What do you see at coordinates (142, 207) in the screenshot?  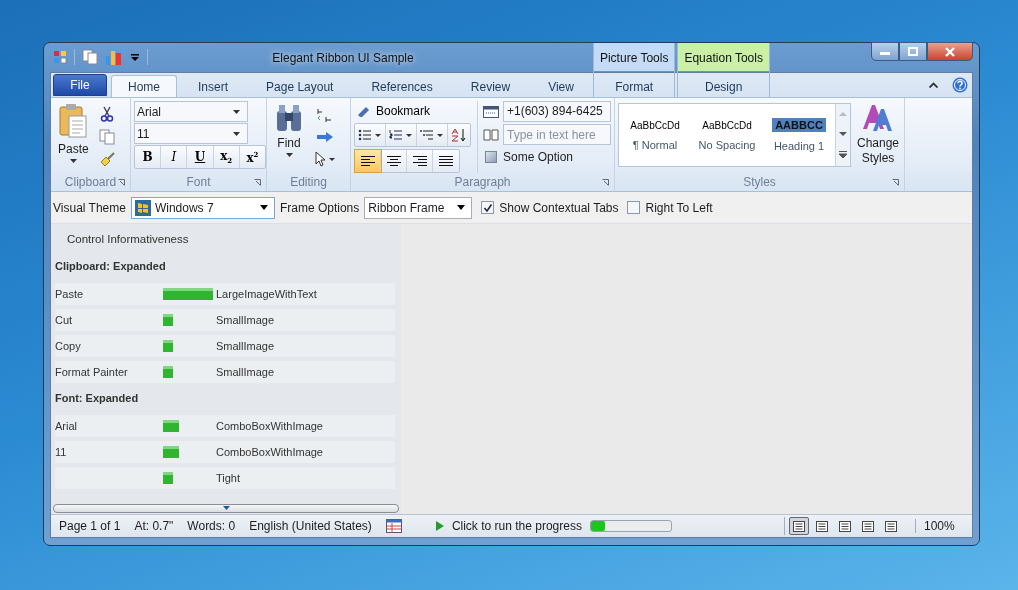 I see `windows-flag-icon` at bounding box center [142, 207].